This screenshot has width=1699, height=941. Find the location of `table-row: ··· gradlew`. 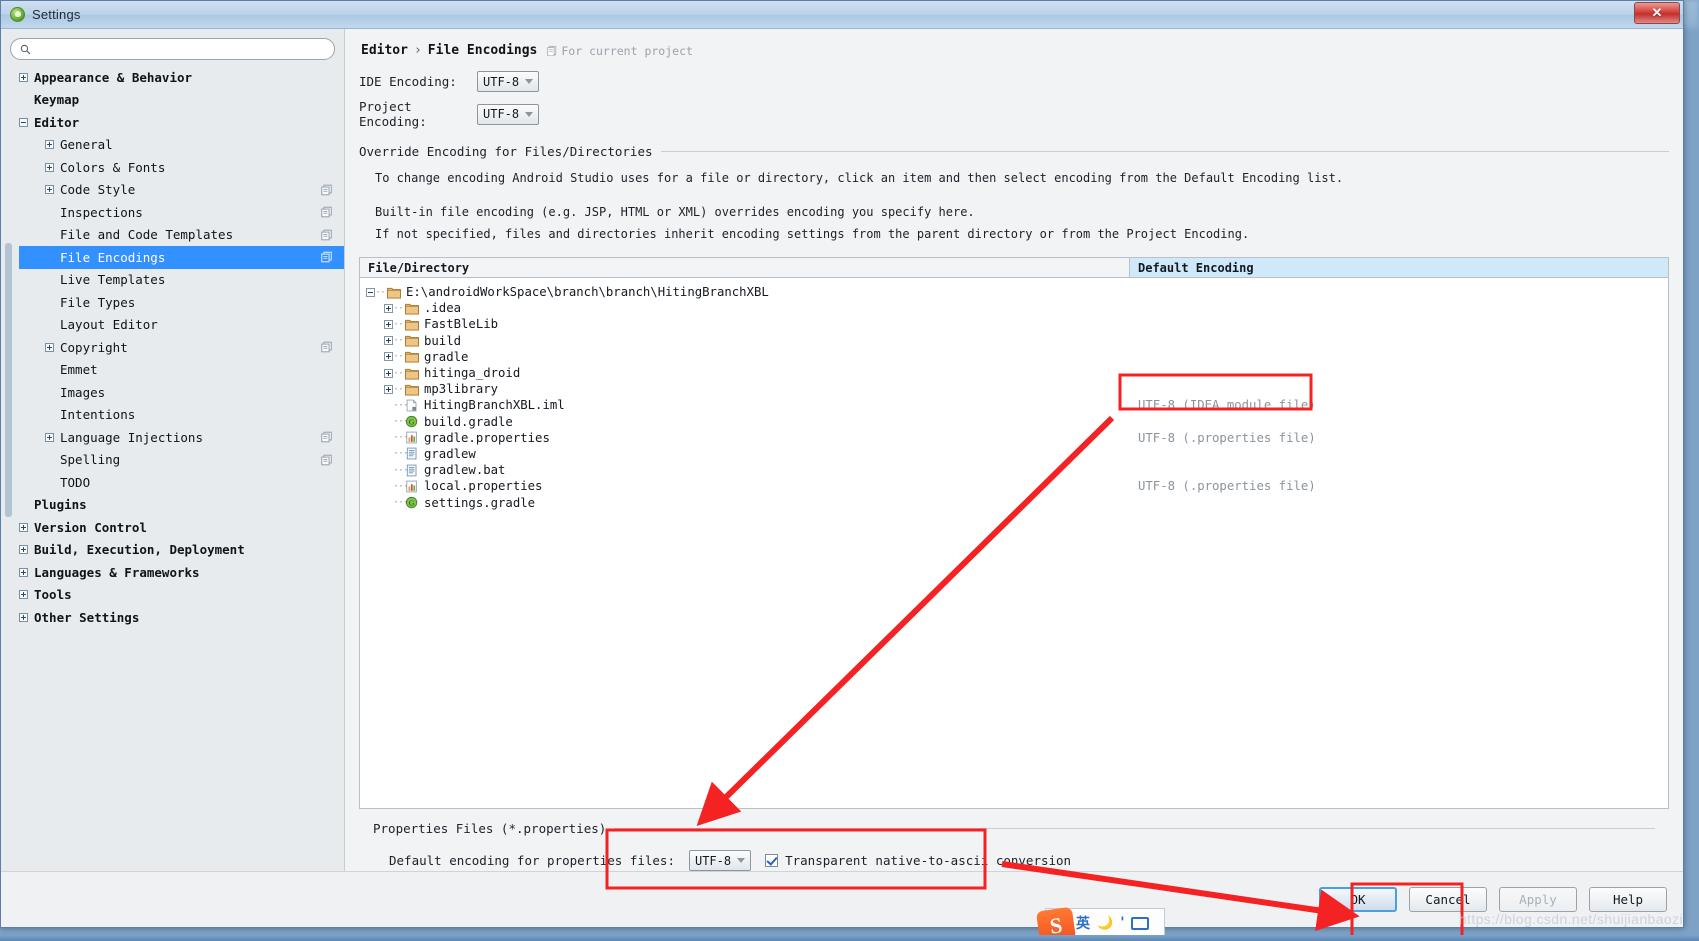

table-row: ··· gradlew is located at coordinates (748, 454).